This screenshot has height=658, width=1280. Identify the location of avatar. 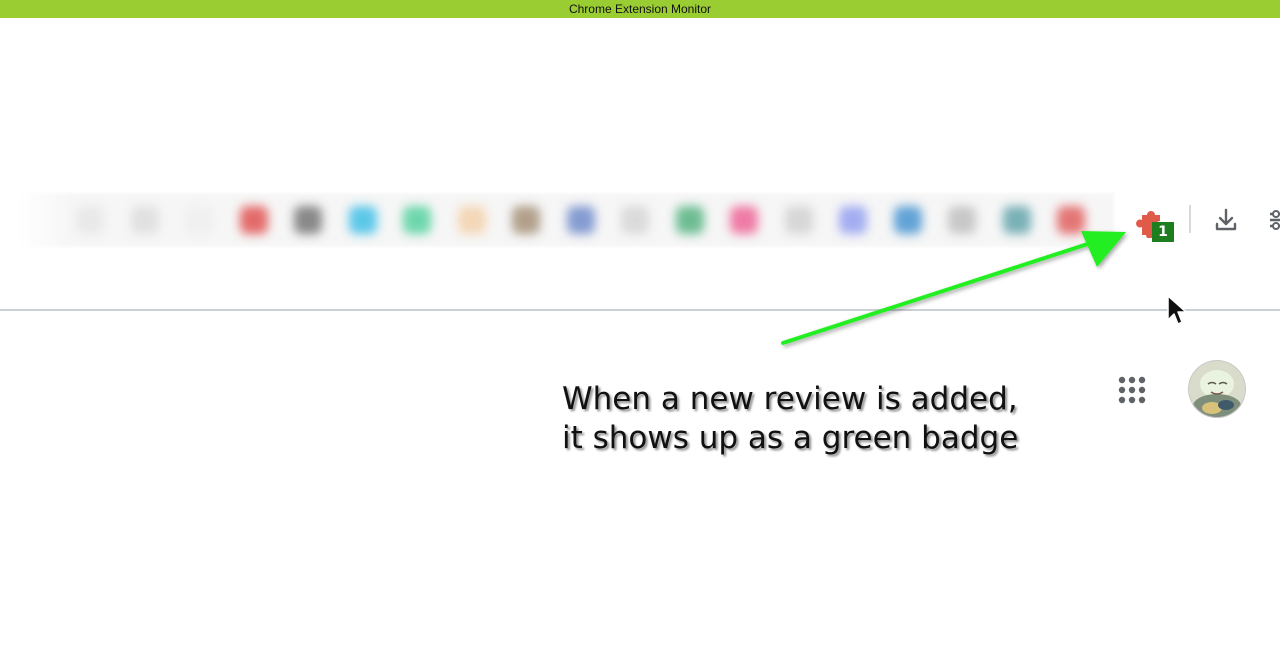
(1217, 389).